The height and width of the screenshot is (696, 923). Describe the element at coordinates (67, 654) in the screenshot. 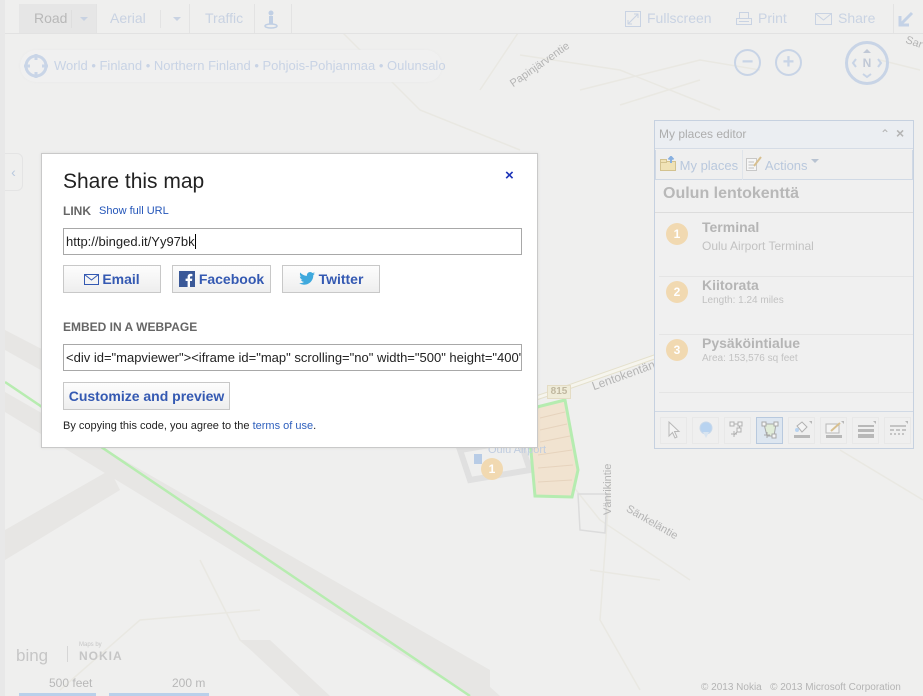

I see `logo-divider` at that location.